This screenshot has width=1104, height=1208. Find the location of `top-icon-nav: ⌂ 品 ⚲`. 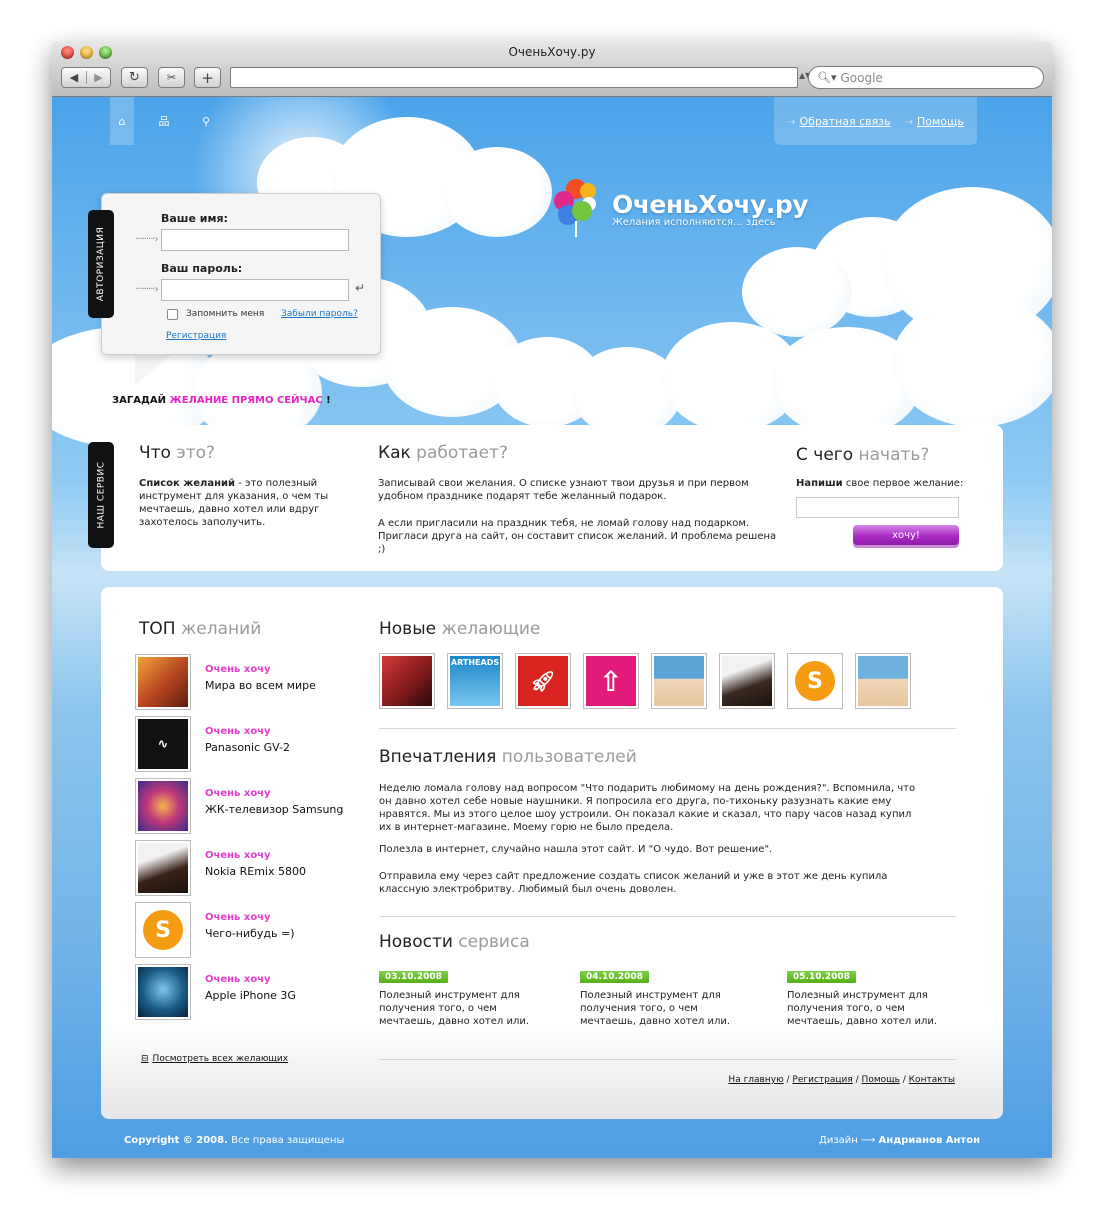

top-icon-nav: ⌂ 品 ⚲ is located at coordinates (164, 121).